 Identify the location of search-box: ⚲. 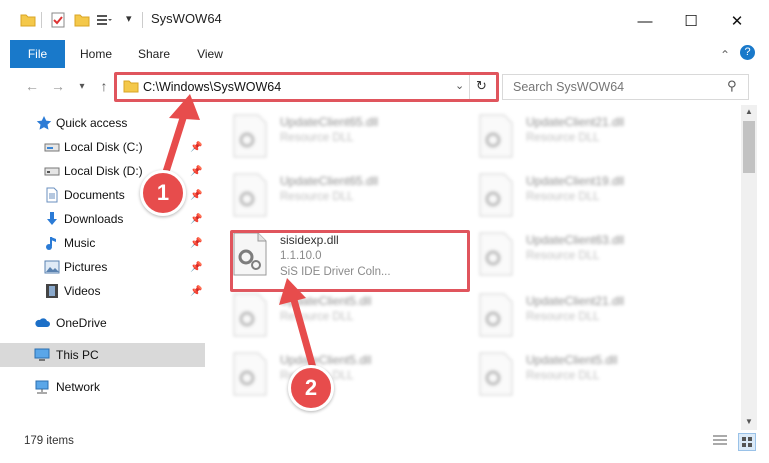
(625, 87).